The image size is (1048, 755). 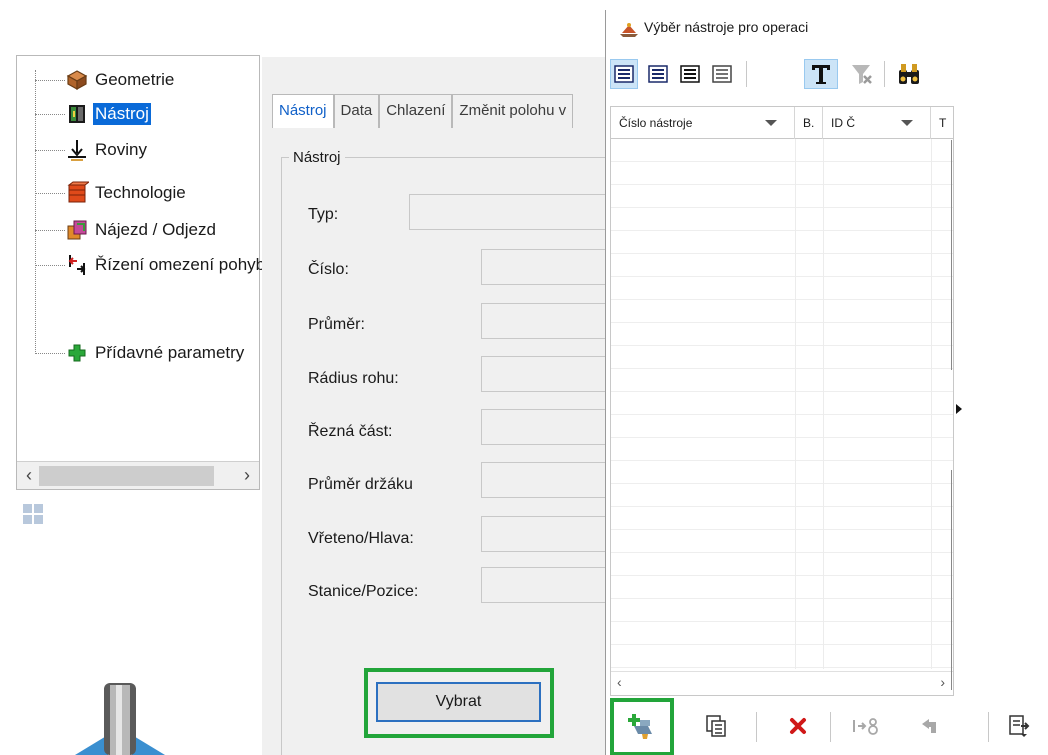 I want to click on tree-item-nastroj: Nástroj, so click(x=138, y=114).